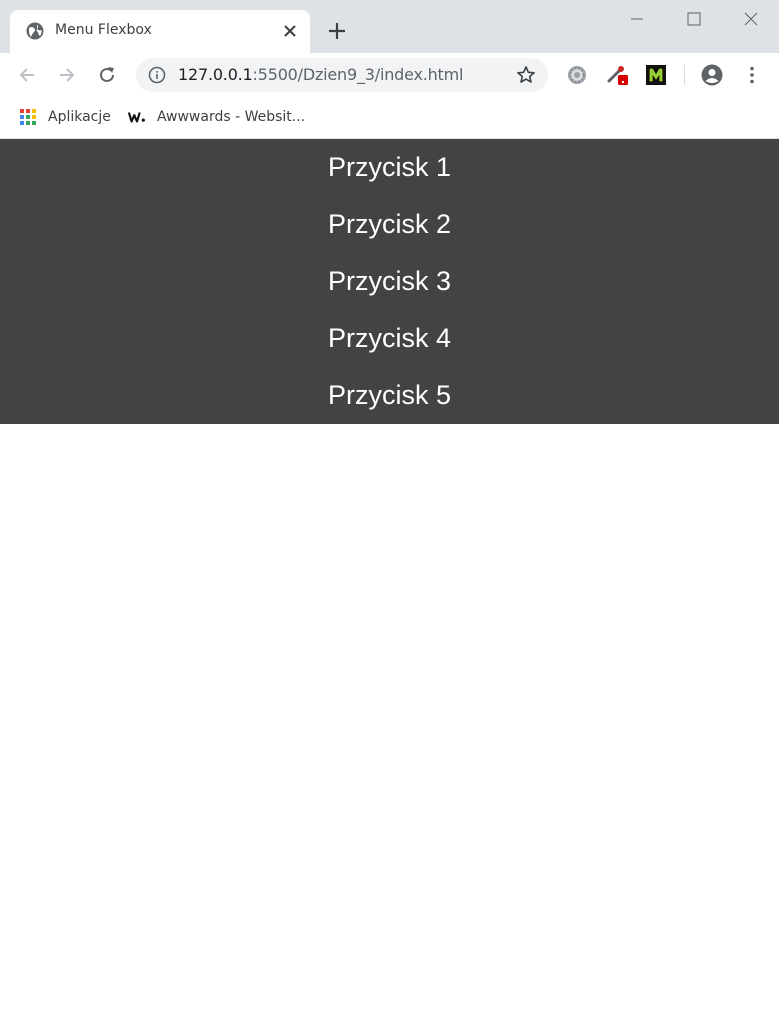  I want to click on reload-icon, so click(107, 75).